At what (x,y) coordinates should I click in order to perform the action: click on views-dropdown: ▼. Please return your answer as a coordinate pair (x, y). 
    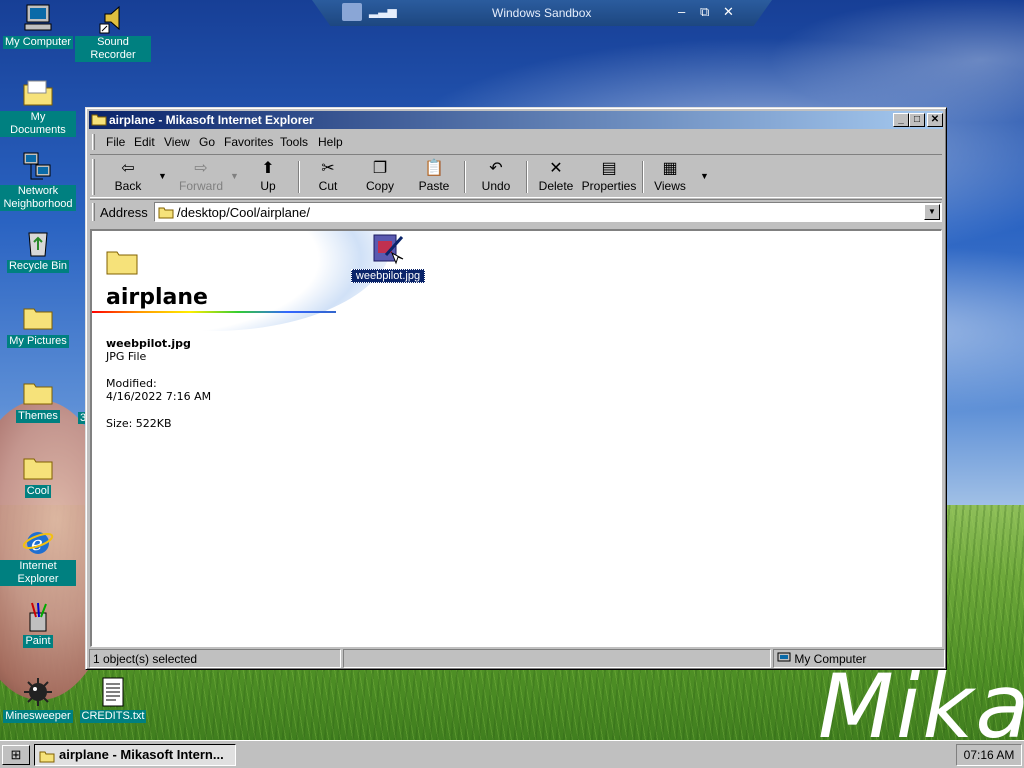
    Looking at the image, I should click on (704, 176).